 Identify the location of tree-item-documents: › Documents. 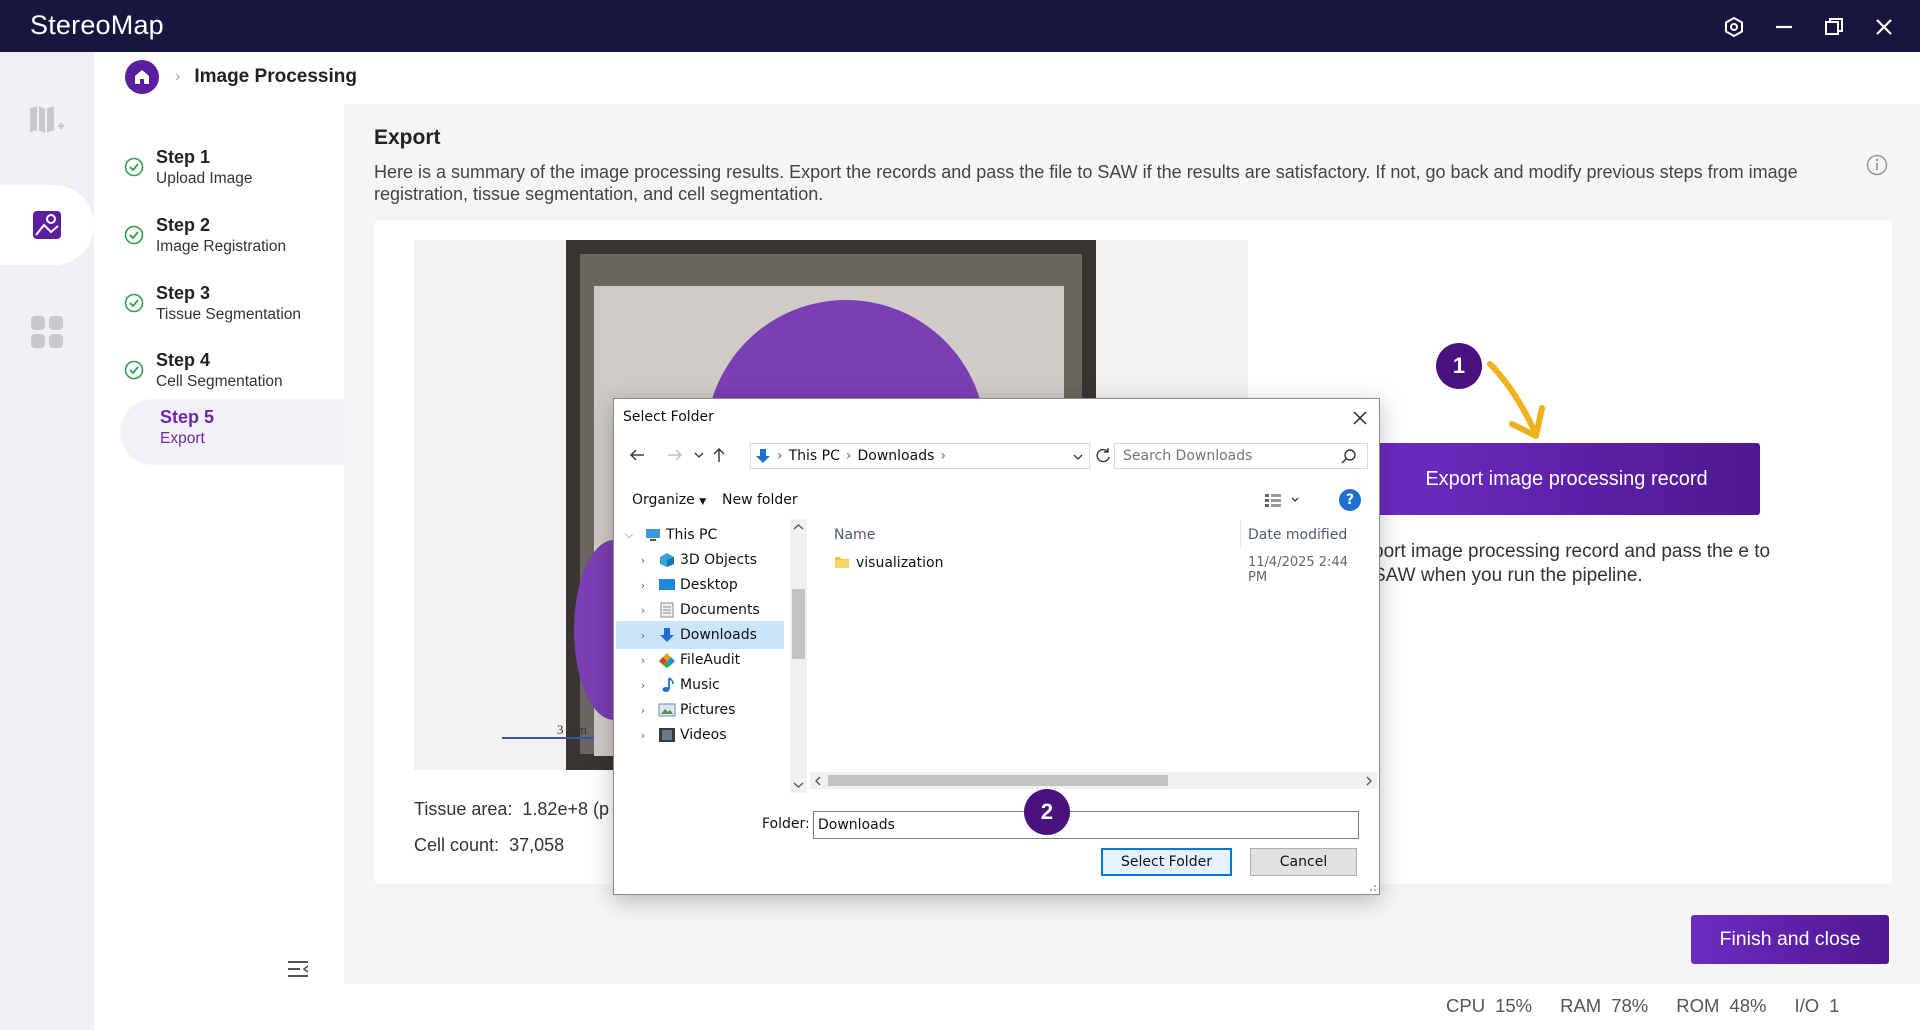
(700, 610).